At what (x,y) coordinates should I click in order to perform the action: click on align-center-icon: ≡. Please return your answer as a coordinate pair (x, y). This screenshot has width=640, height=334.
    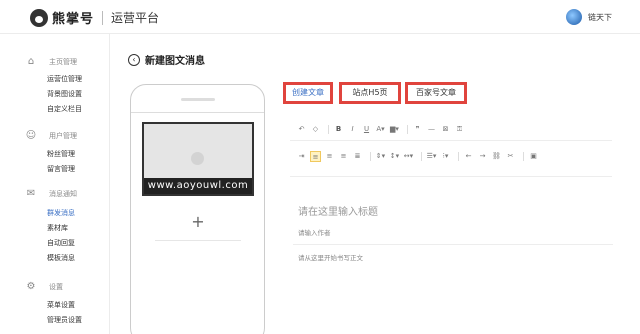
    Looking at the image, I should click on (329, 156).